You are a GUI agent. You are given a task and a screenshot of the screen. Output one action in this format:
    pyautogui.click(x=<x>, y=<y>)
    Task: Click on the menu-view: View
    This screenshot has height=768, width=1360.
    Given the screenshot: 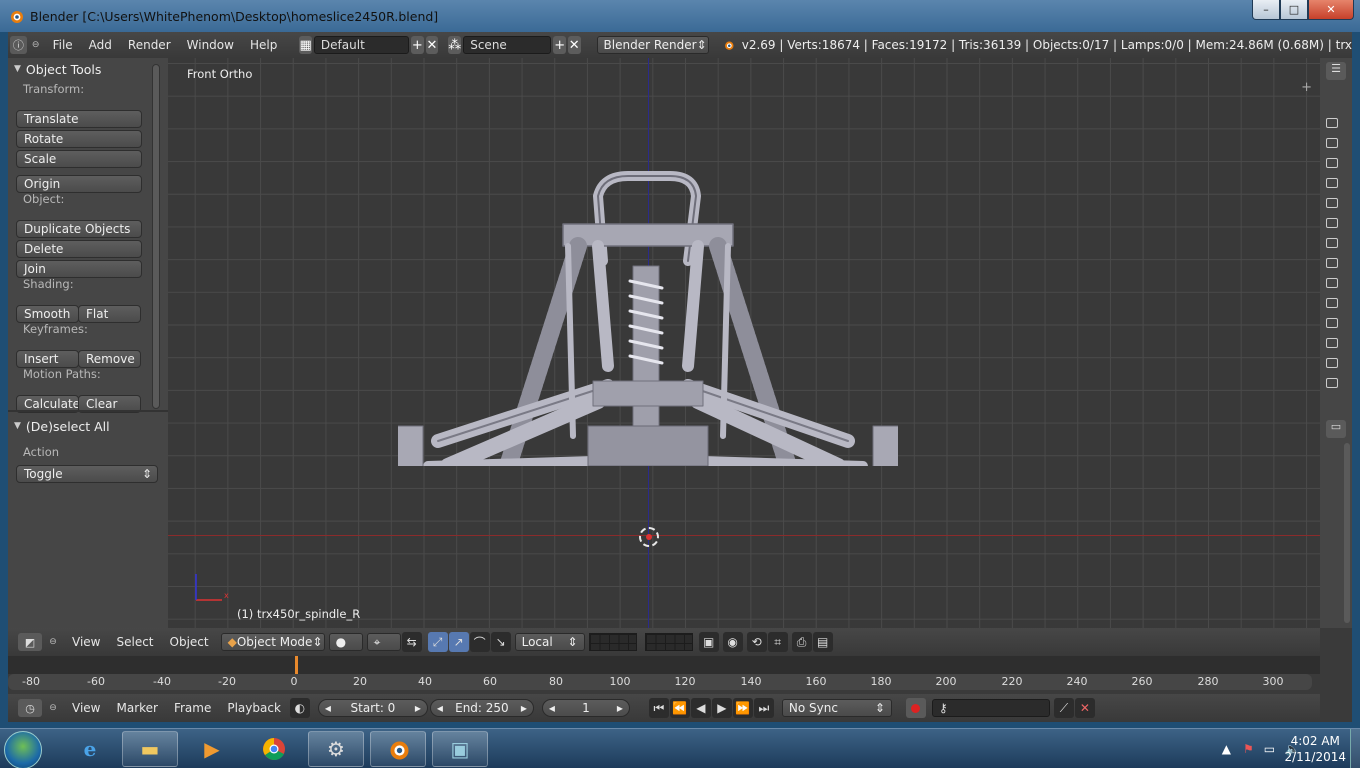 What is the action you would take?
    pyautogui.click(x=86, y=708)
    